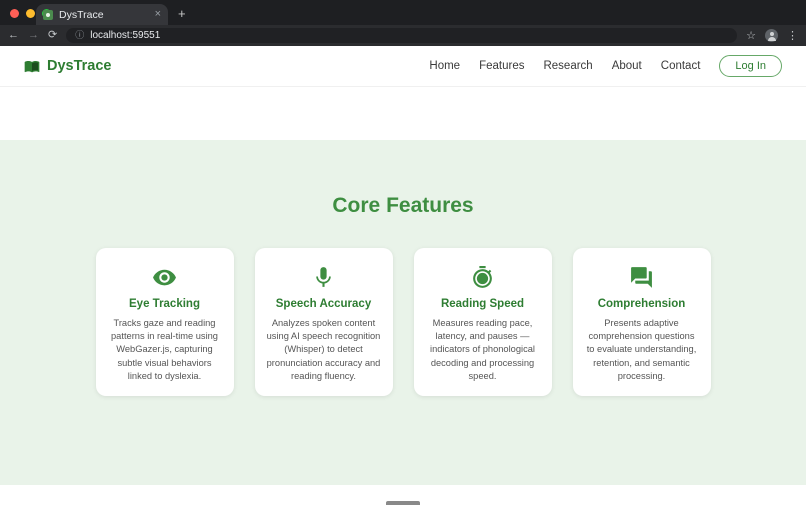  Describe the element at coordinates (165, 277) in the screenshot. I see `eye-icon` at that location.